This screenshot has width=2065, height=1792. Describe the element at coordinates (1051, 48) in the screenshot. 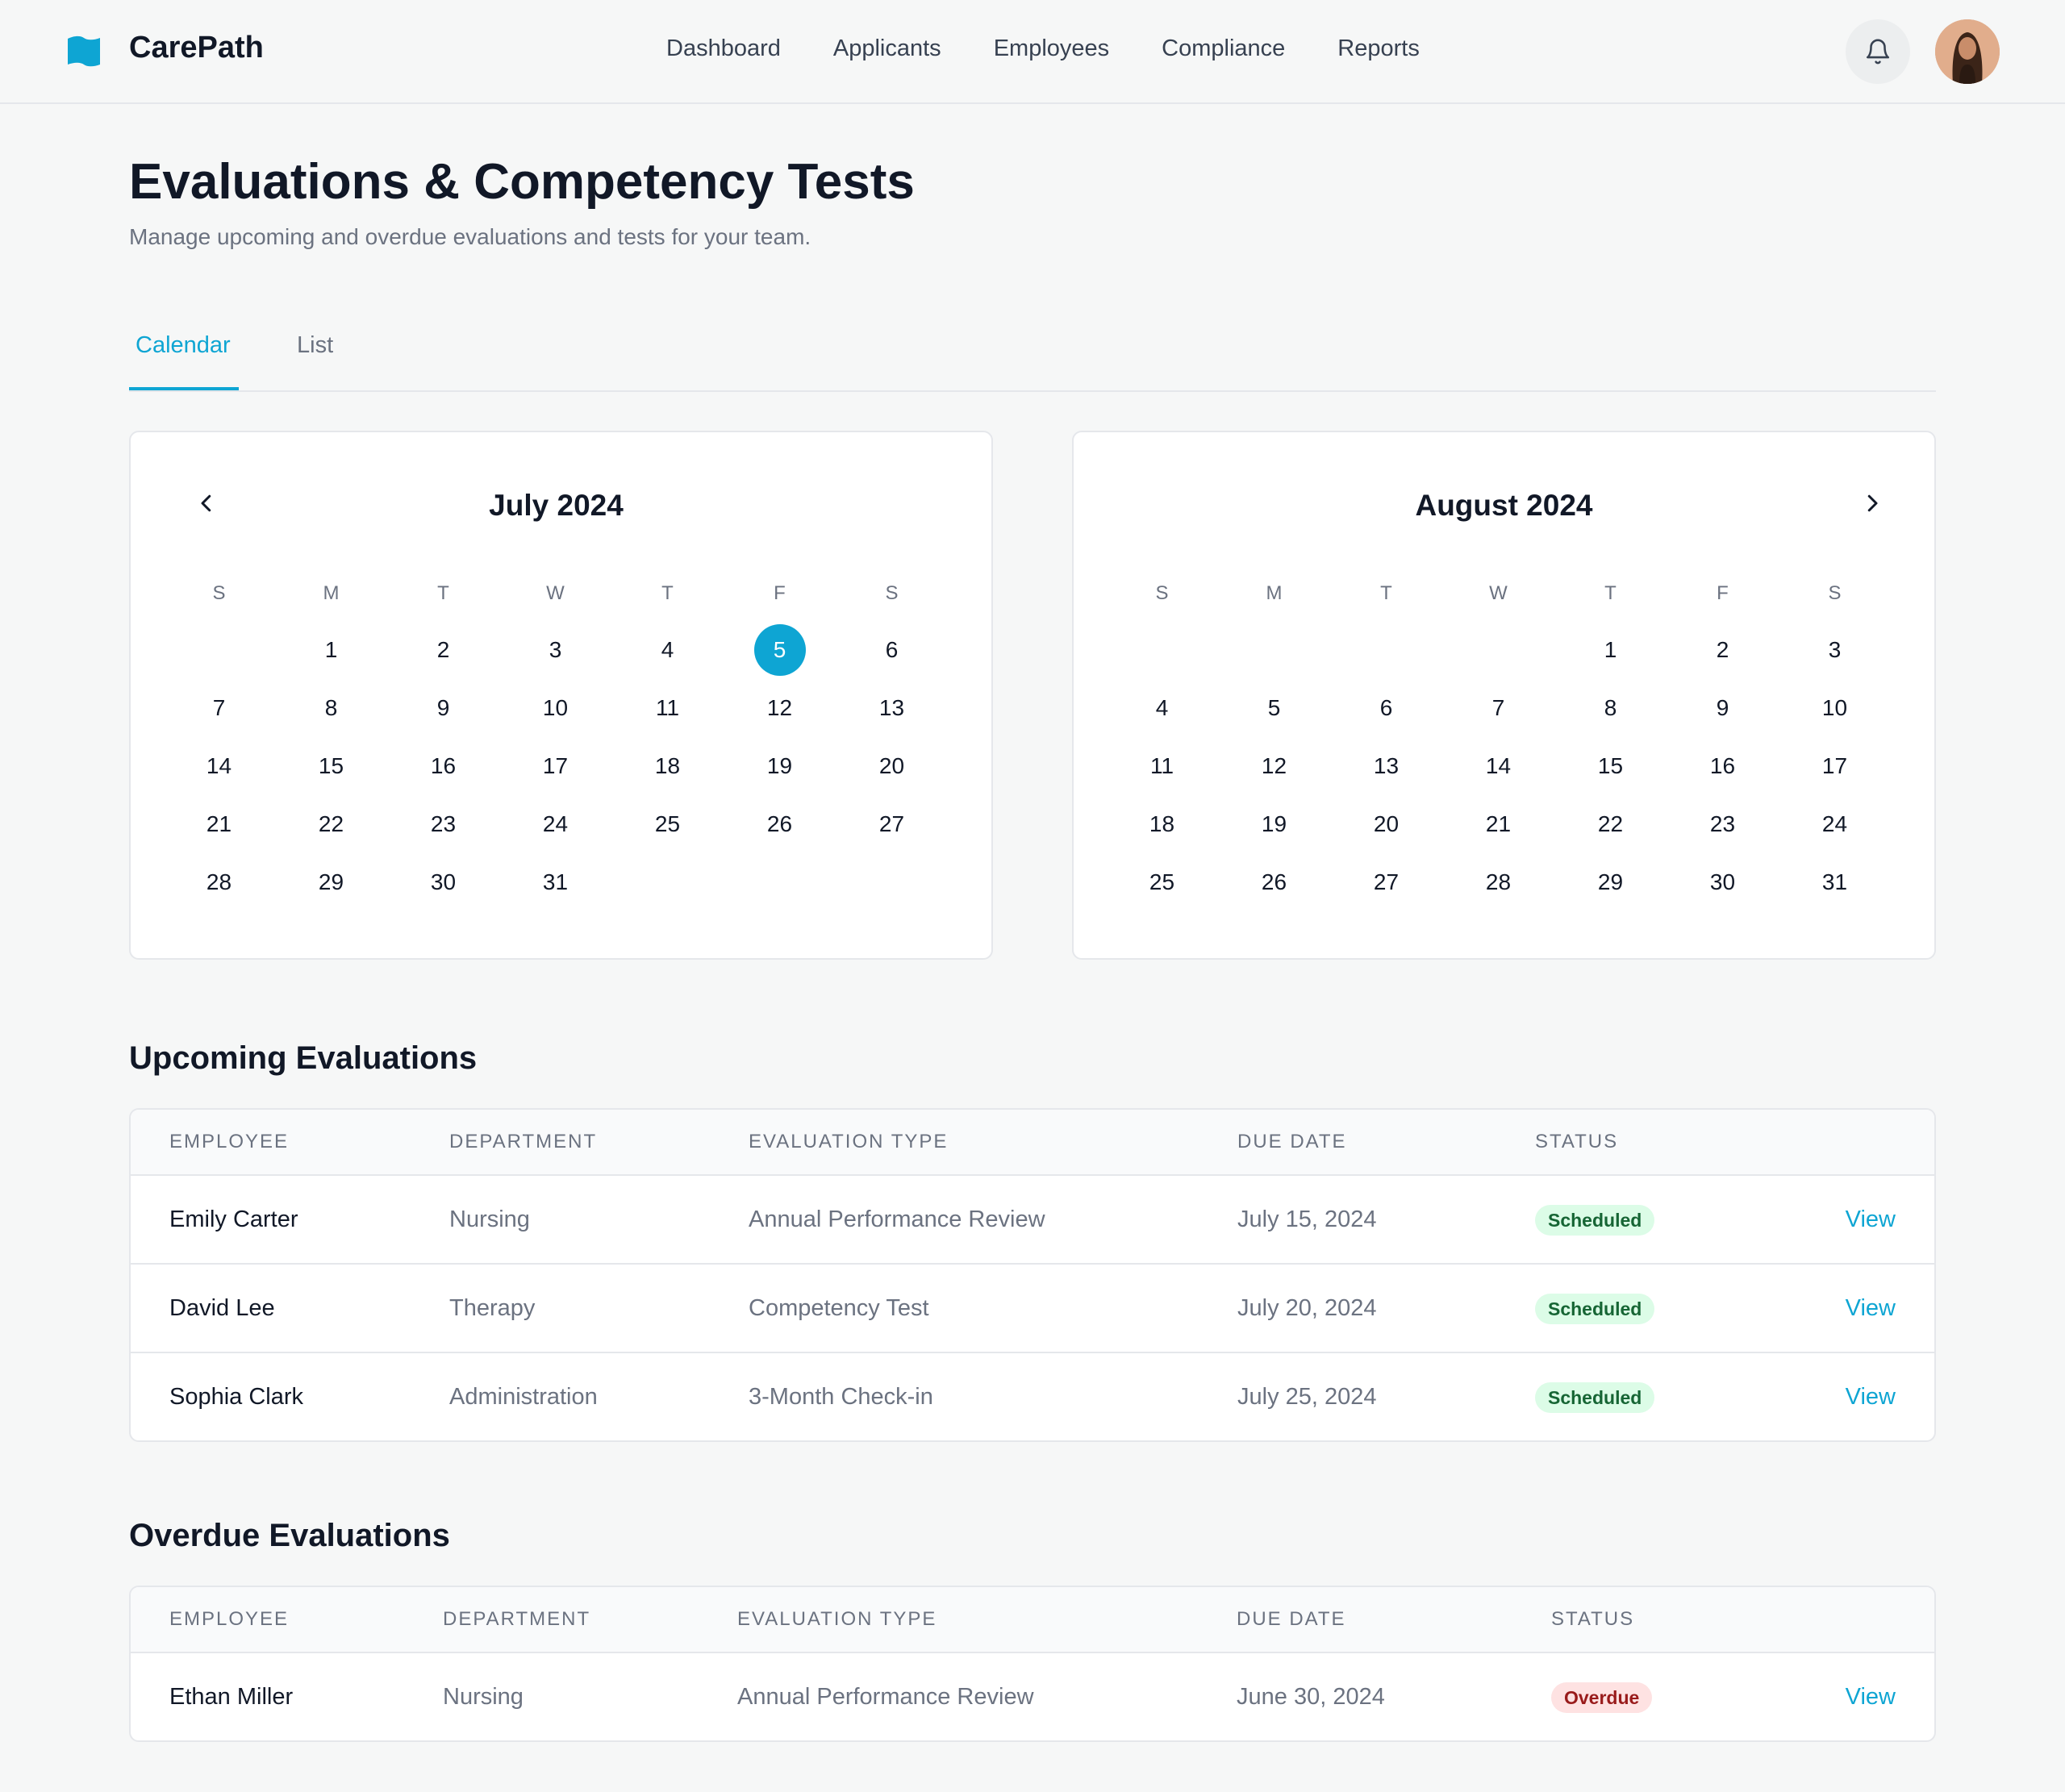

I see `nav-employees: Employees` at that location.